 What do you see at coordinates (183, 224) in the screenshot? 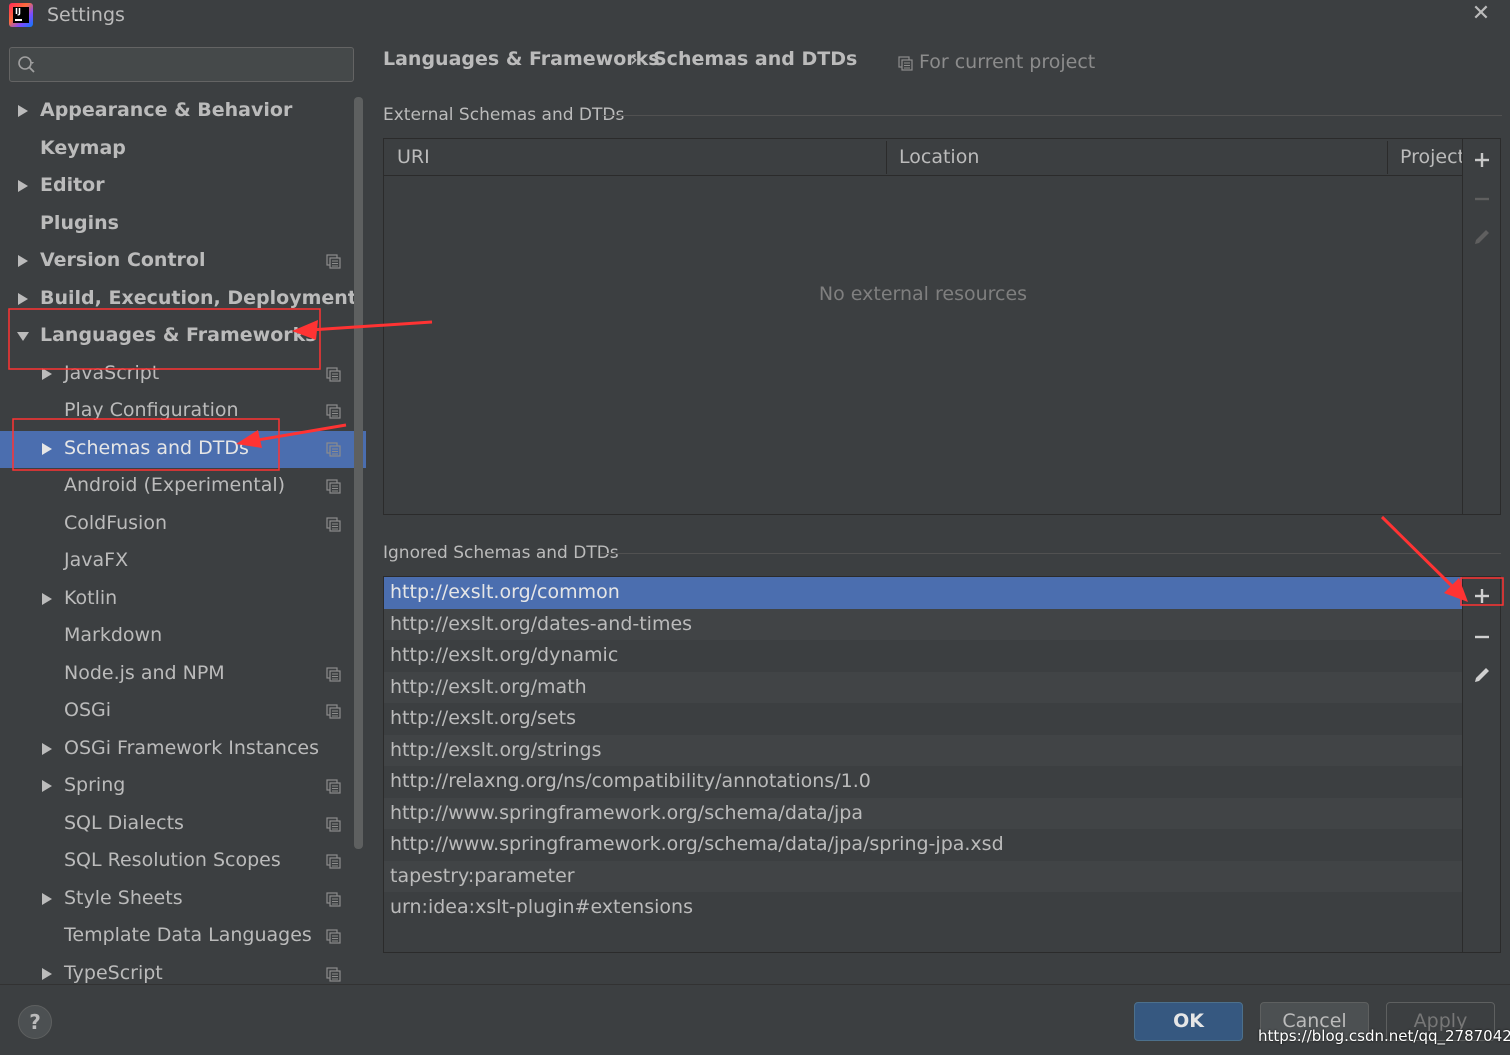
I see `sidebar-item: Plugins` at bounding box center [183, 224].